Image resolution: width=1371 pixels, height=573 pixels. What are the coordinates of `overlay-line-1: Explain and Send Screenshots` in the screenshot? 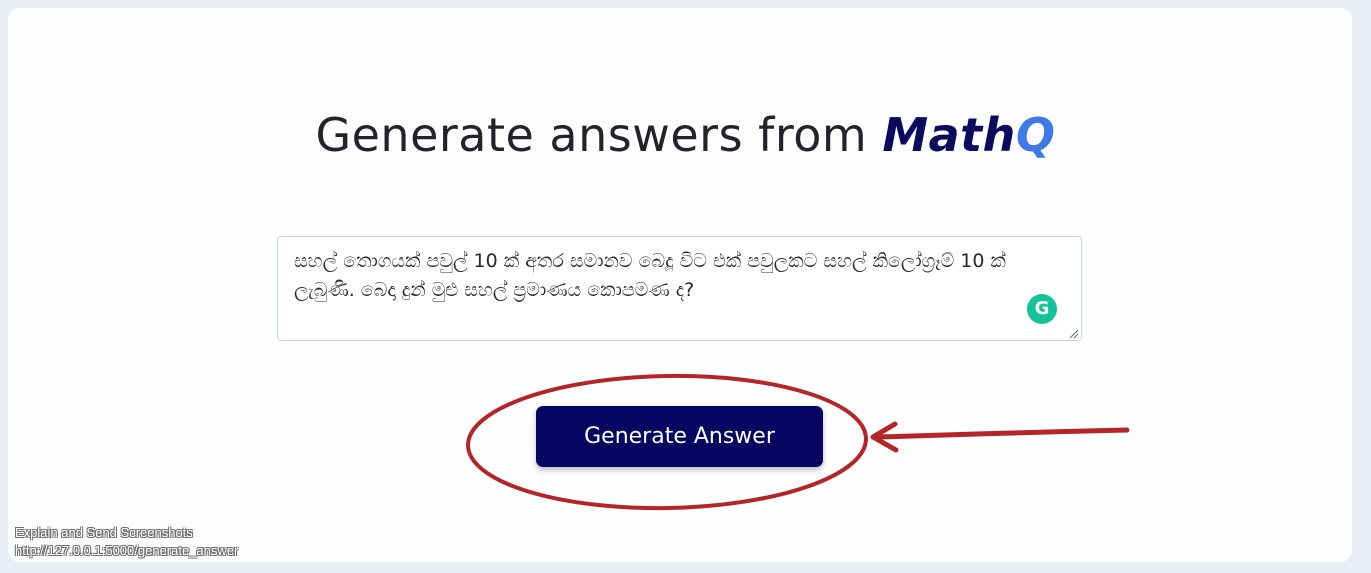 It's located at (104, 532).